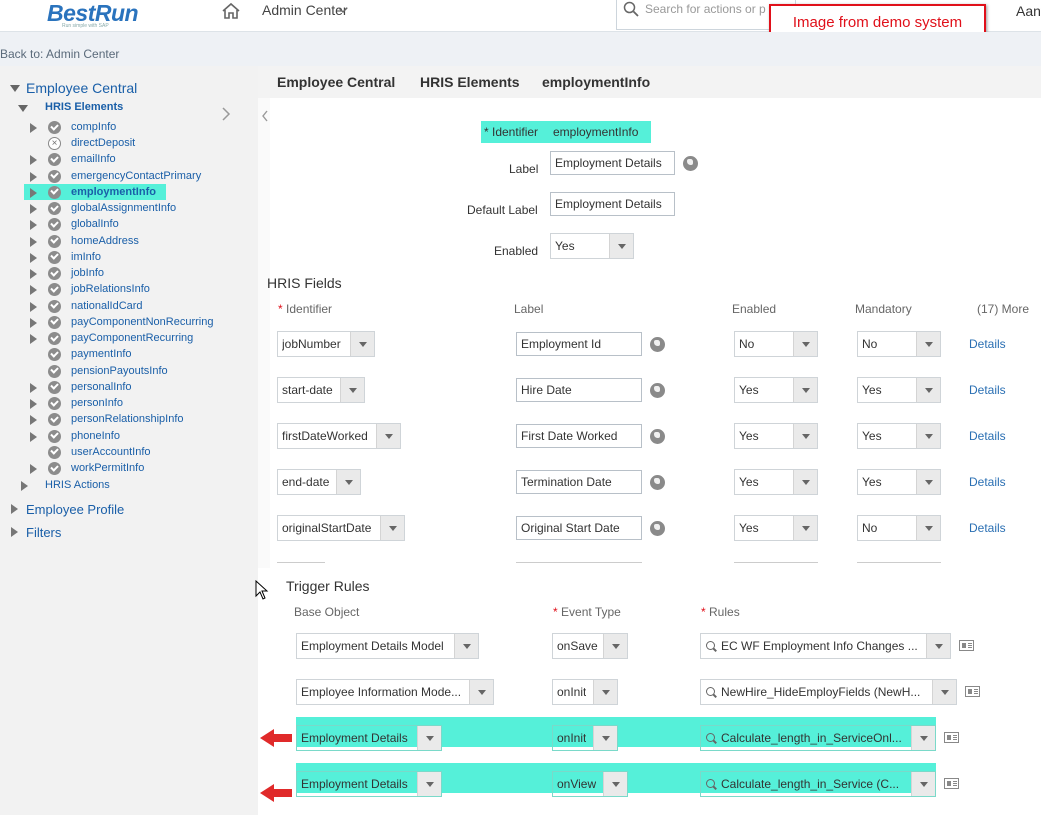  Describe the element at coordinates (101, 354) in the screenshot. I see `tree-item-paymentInfo: paymentInfo` at that location.